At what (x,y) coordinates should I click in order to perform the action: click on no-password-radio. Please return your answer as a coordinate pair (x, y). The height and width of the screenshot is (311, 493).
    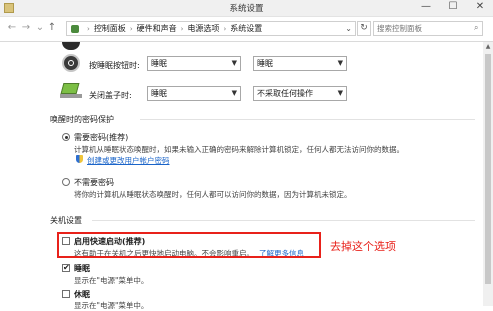
    Looking at the image, I should click on (66, 182).